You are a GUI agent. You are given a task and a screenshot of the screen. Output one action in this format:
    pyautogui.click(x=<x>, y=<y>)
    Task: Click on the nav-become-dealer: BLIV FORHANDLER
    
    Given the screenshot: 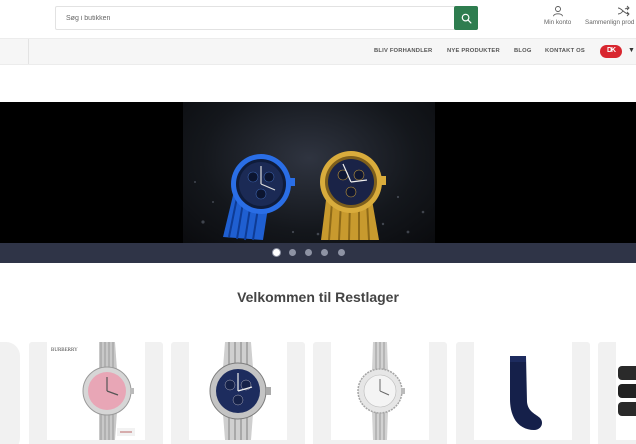 What is the action you would take?
    pyautogui.click(x=403, y=51)
    